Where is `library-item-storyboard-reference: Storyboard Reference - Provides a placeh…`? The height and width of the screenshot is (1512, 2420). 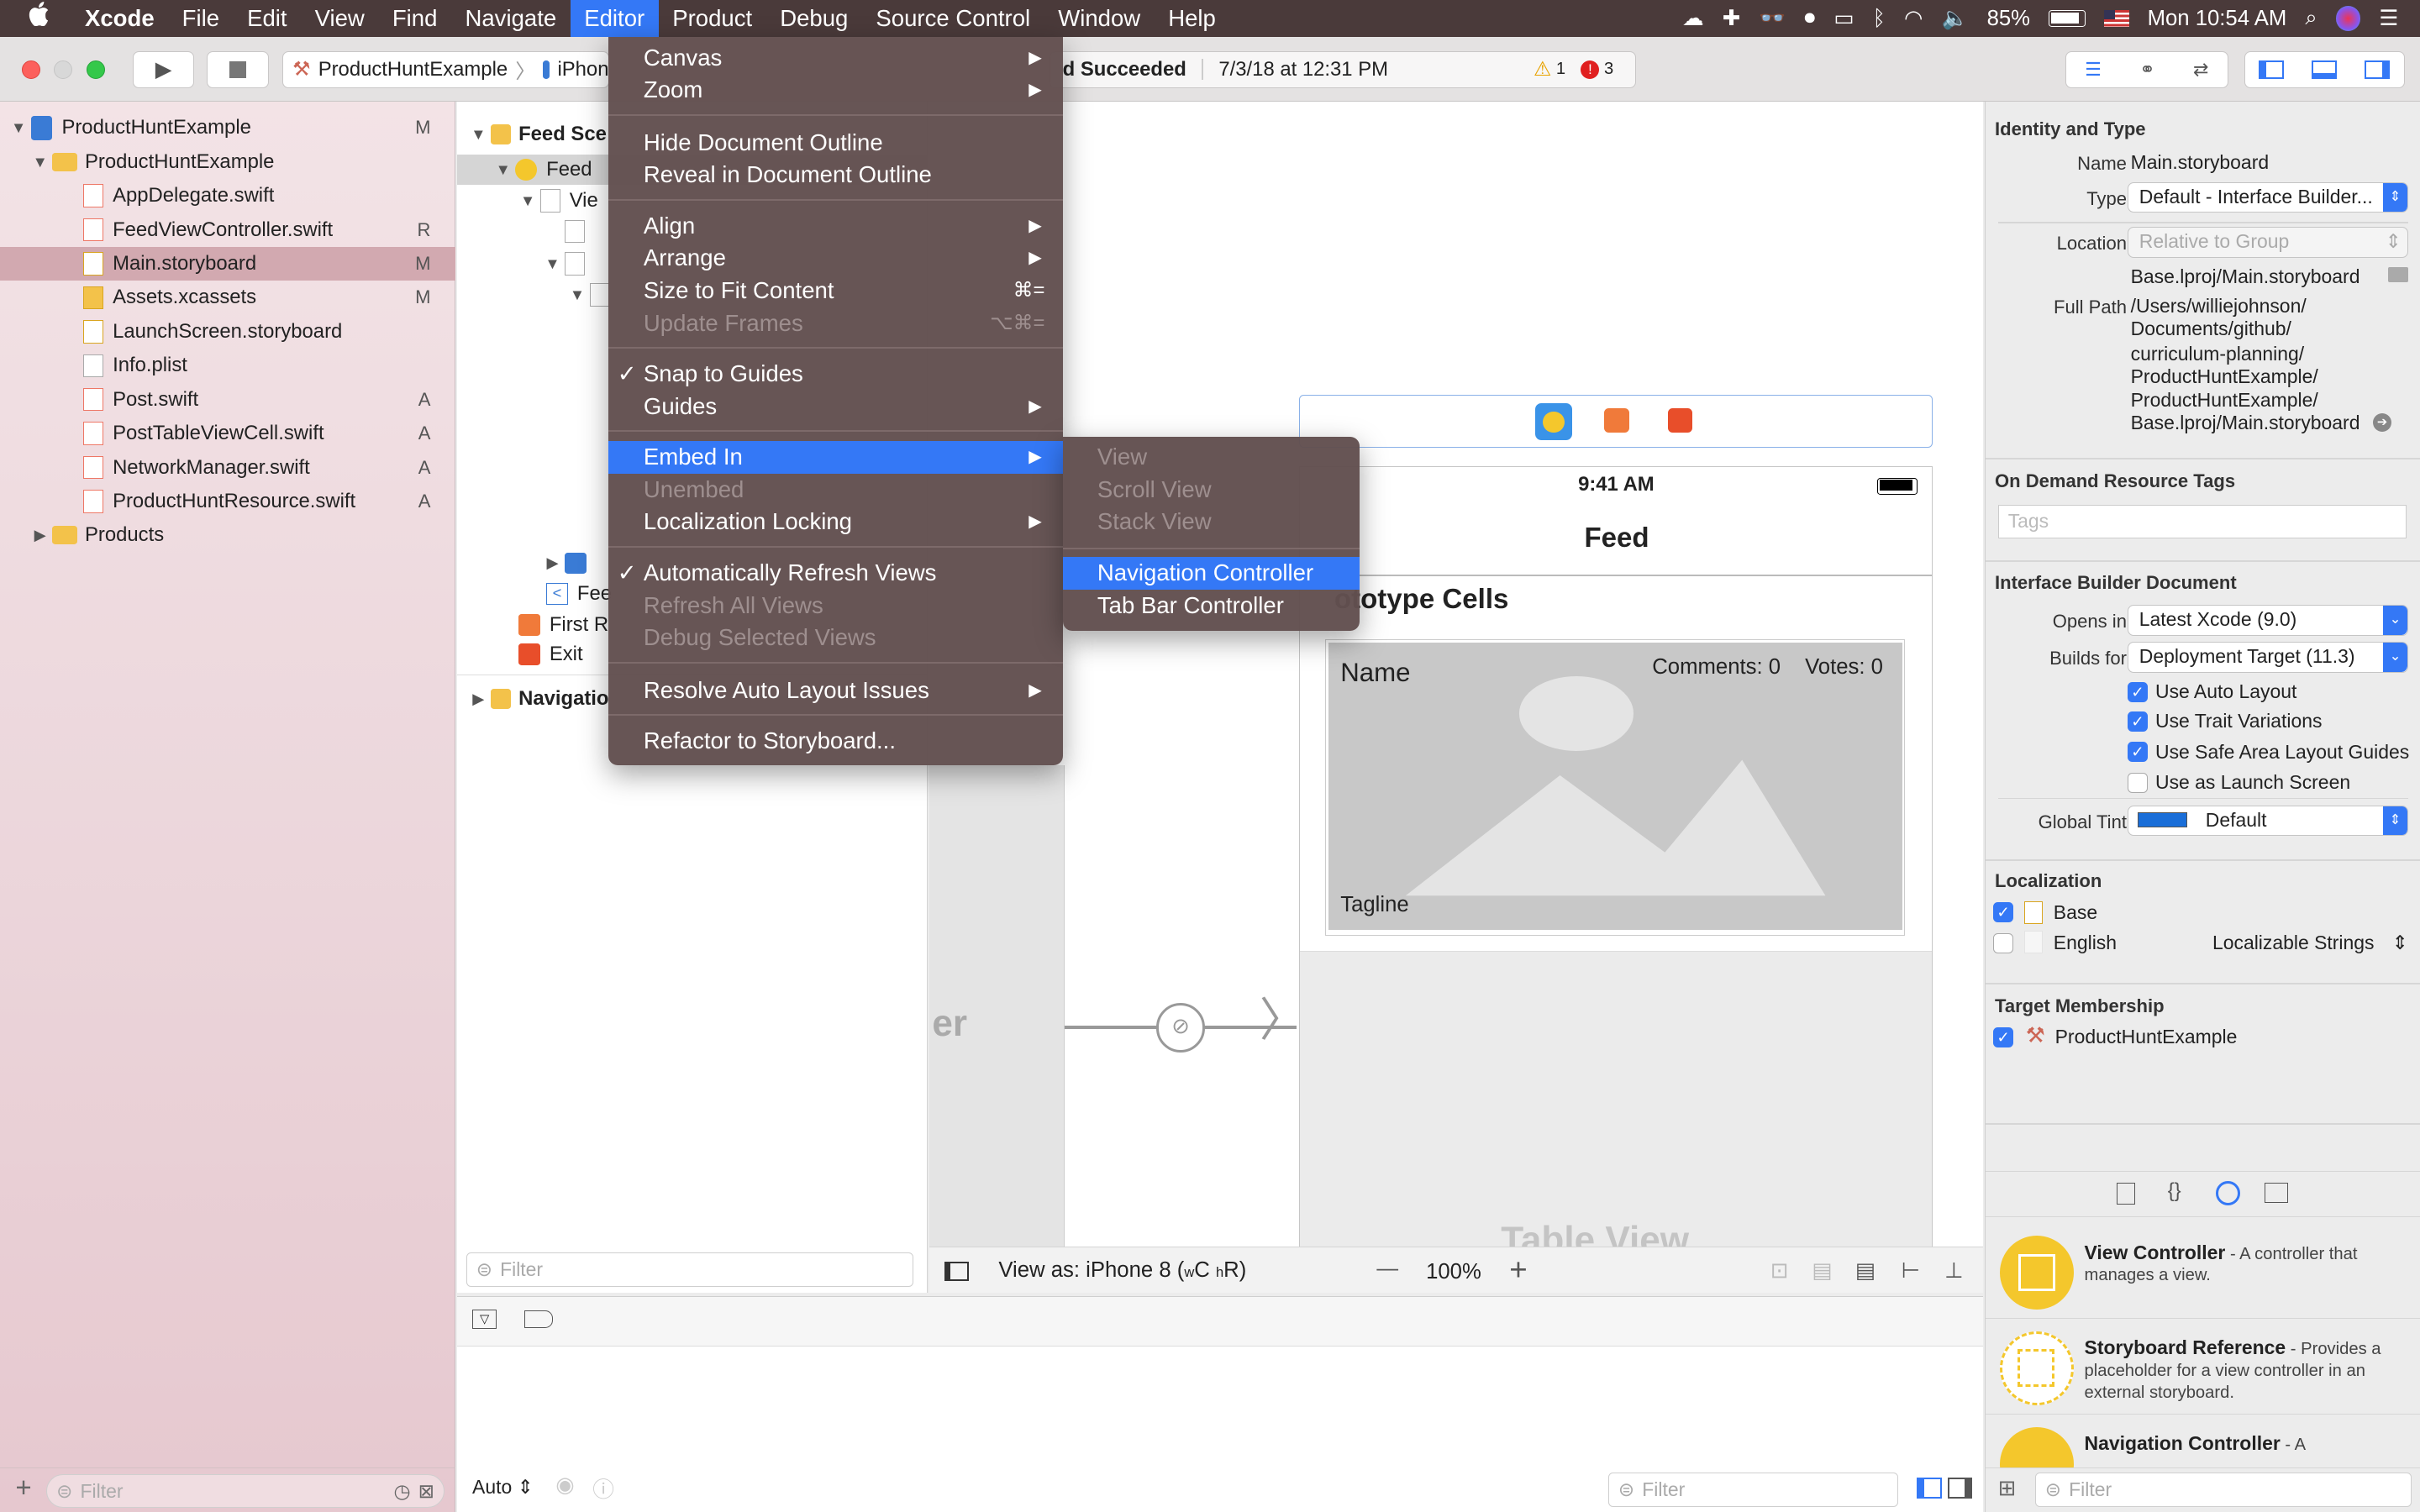
library-item-storyboard-reference: Storyboard Reference - Provides a placeh… is located at coordinates (2203, 1367).